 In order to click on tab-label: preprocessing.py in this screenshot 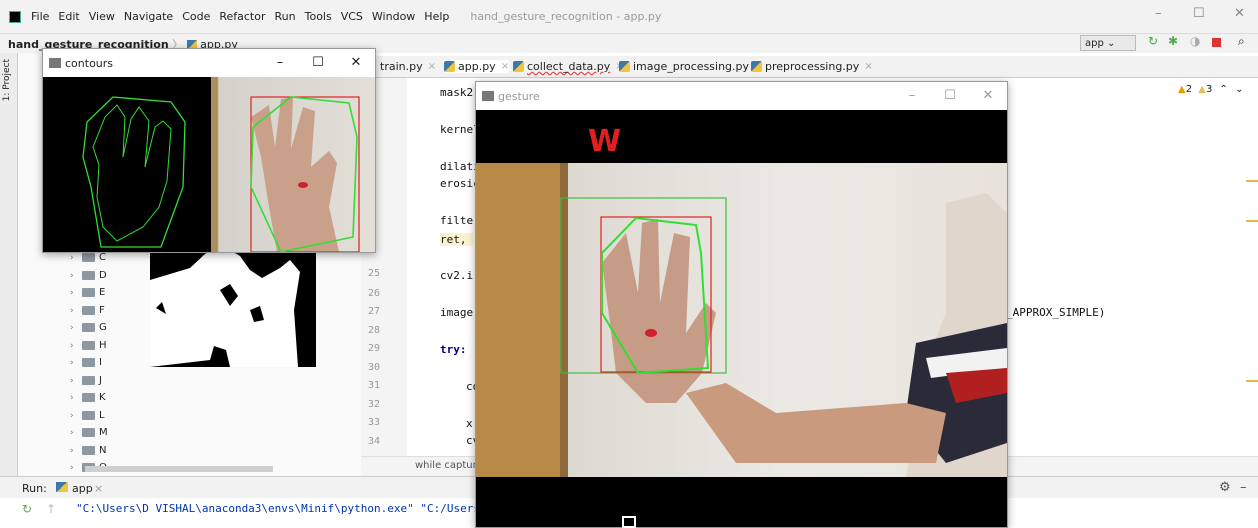, I will do `click(812, 66)`.